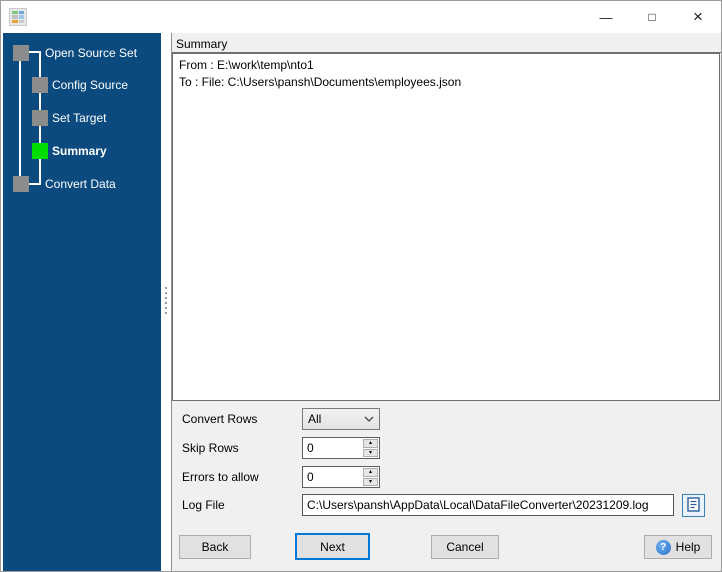 This screenshot has height=572, width=722. Describe the element at coordinates (215, 547) in the screenshot. I see `back-button: Back` at that location.